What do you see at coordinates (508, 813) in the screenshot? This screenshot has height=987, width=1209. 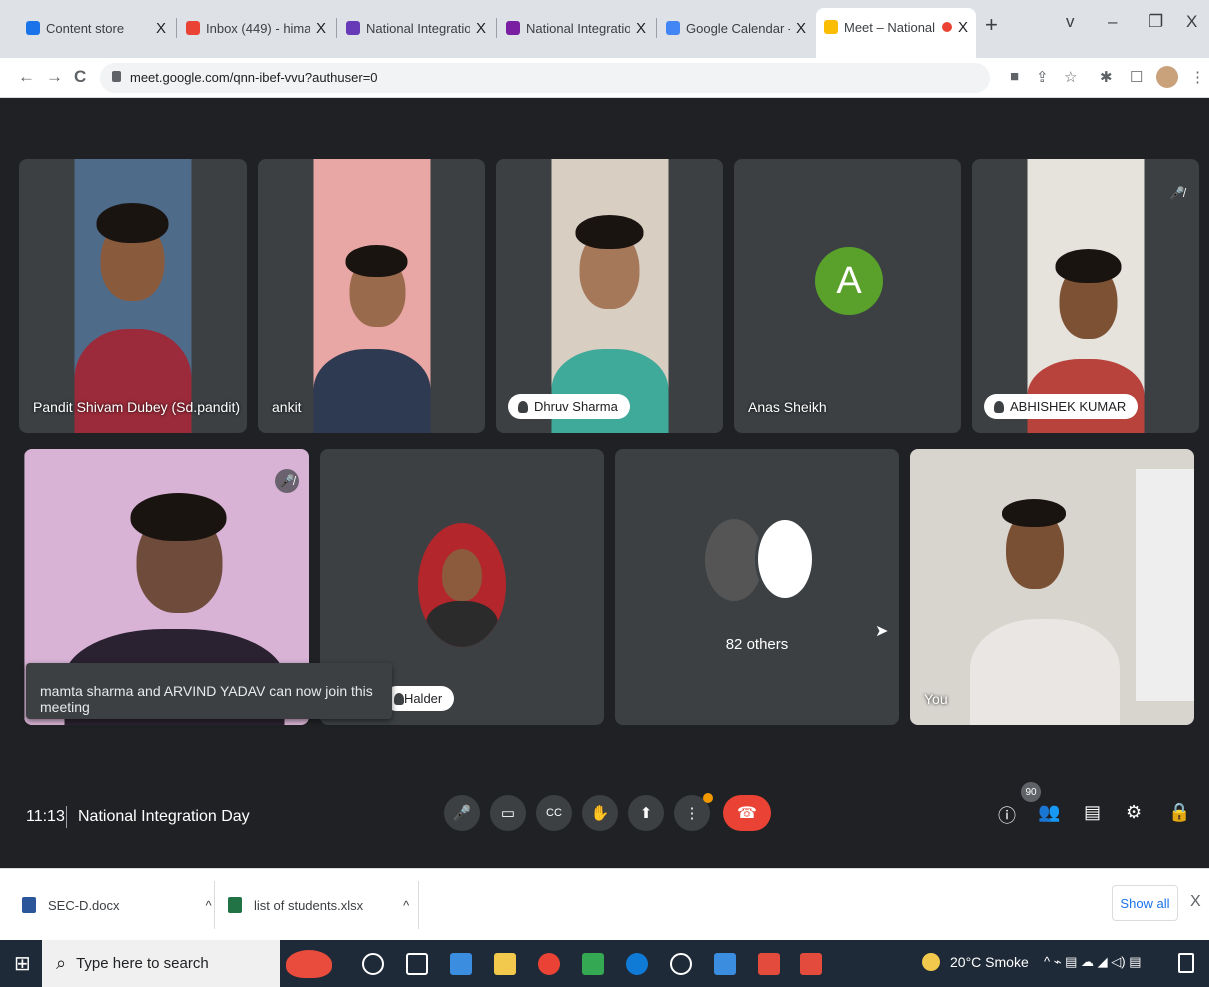 I see `camera-icon: ▭` at bounding box center [508, 813].